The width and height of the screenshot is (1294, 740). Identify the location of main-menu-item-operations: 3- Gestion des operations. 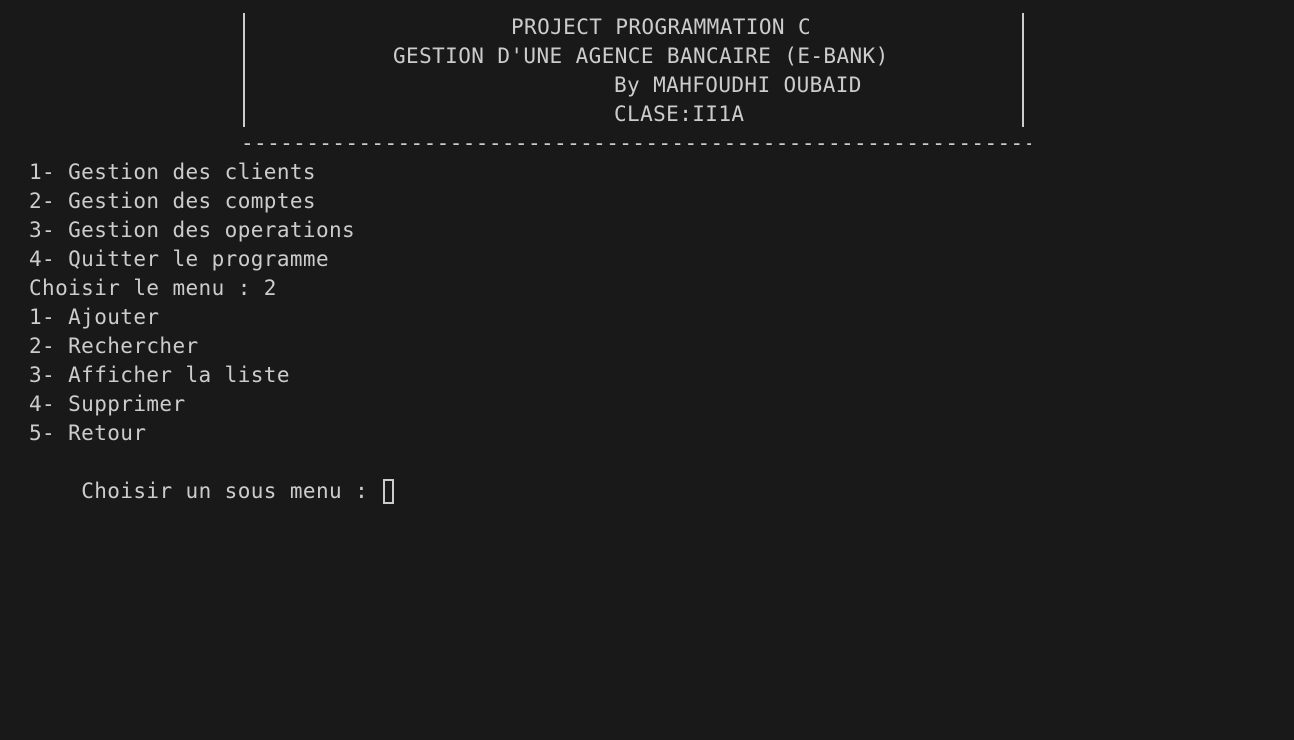
(192, 230).